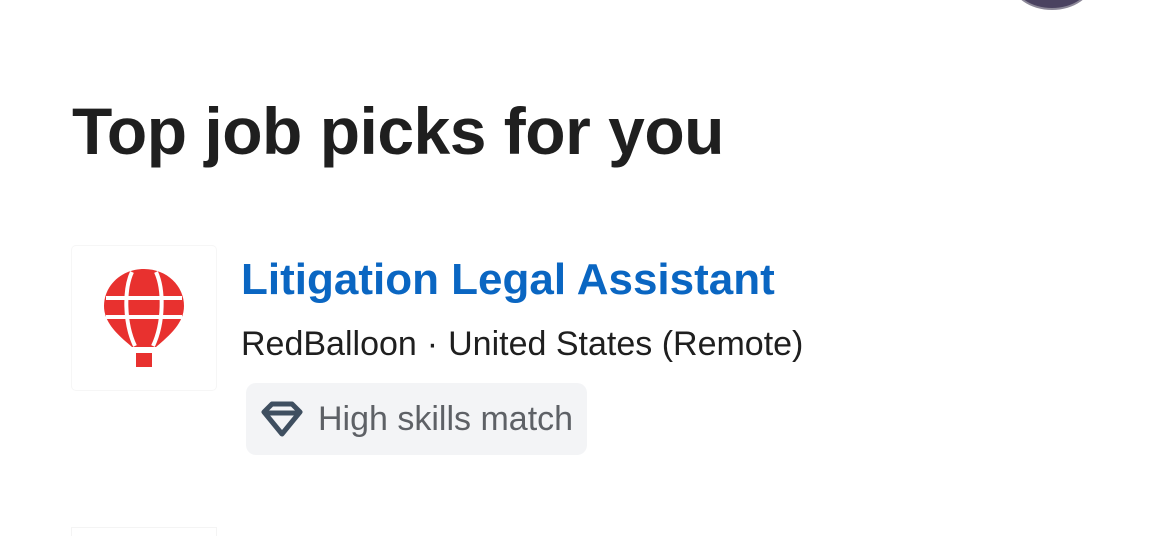 The image size is (1170, 536). I want to click on hot-air-balloon-icon, so click(144, 318).